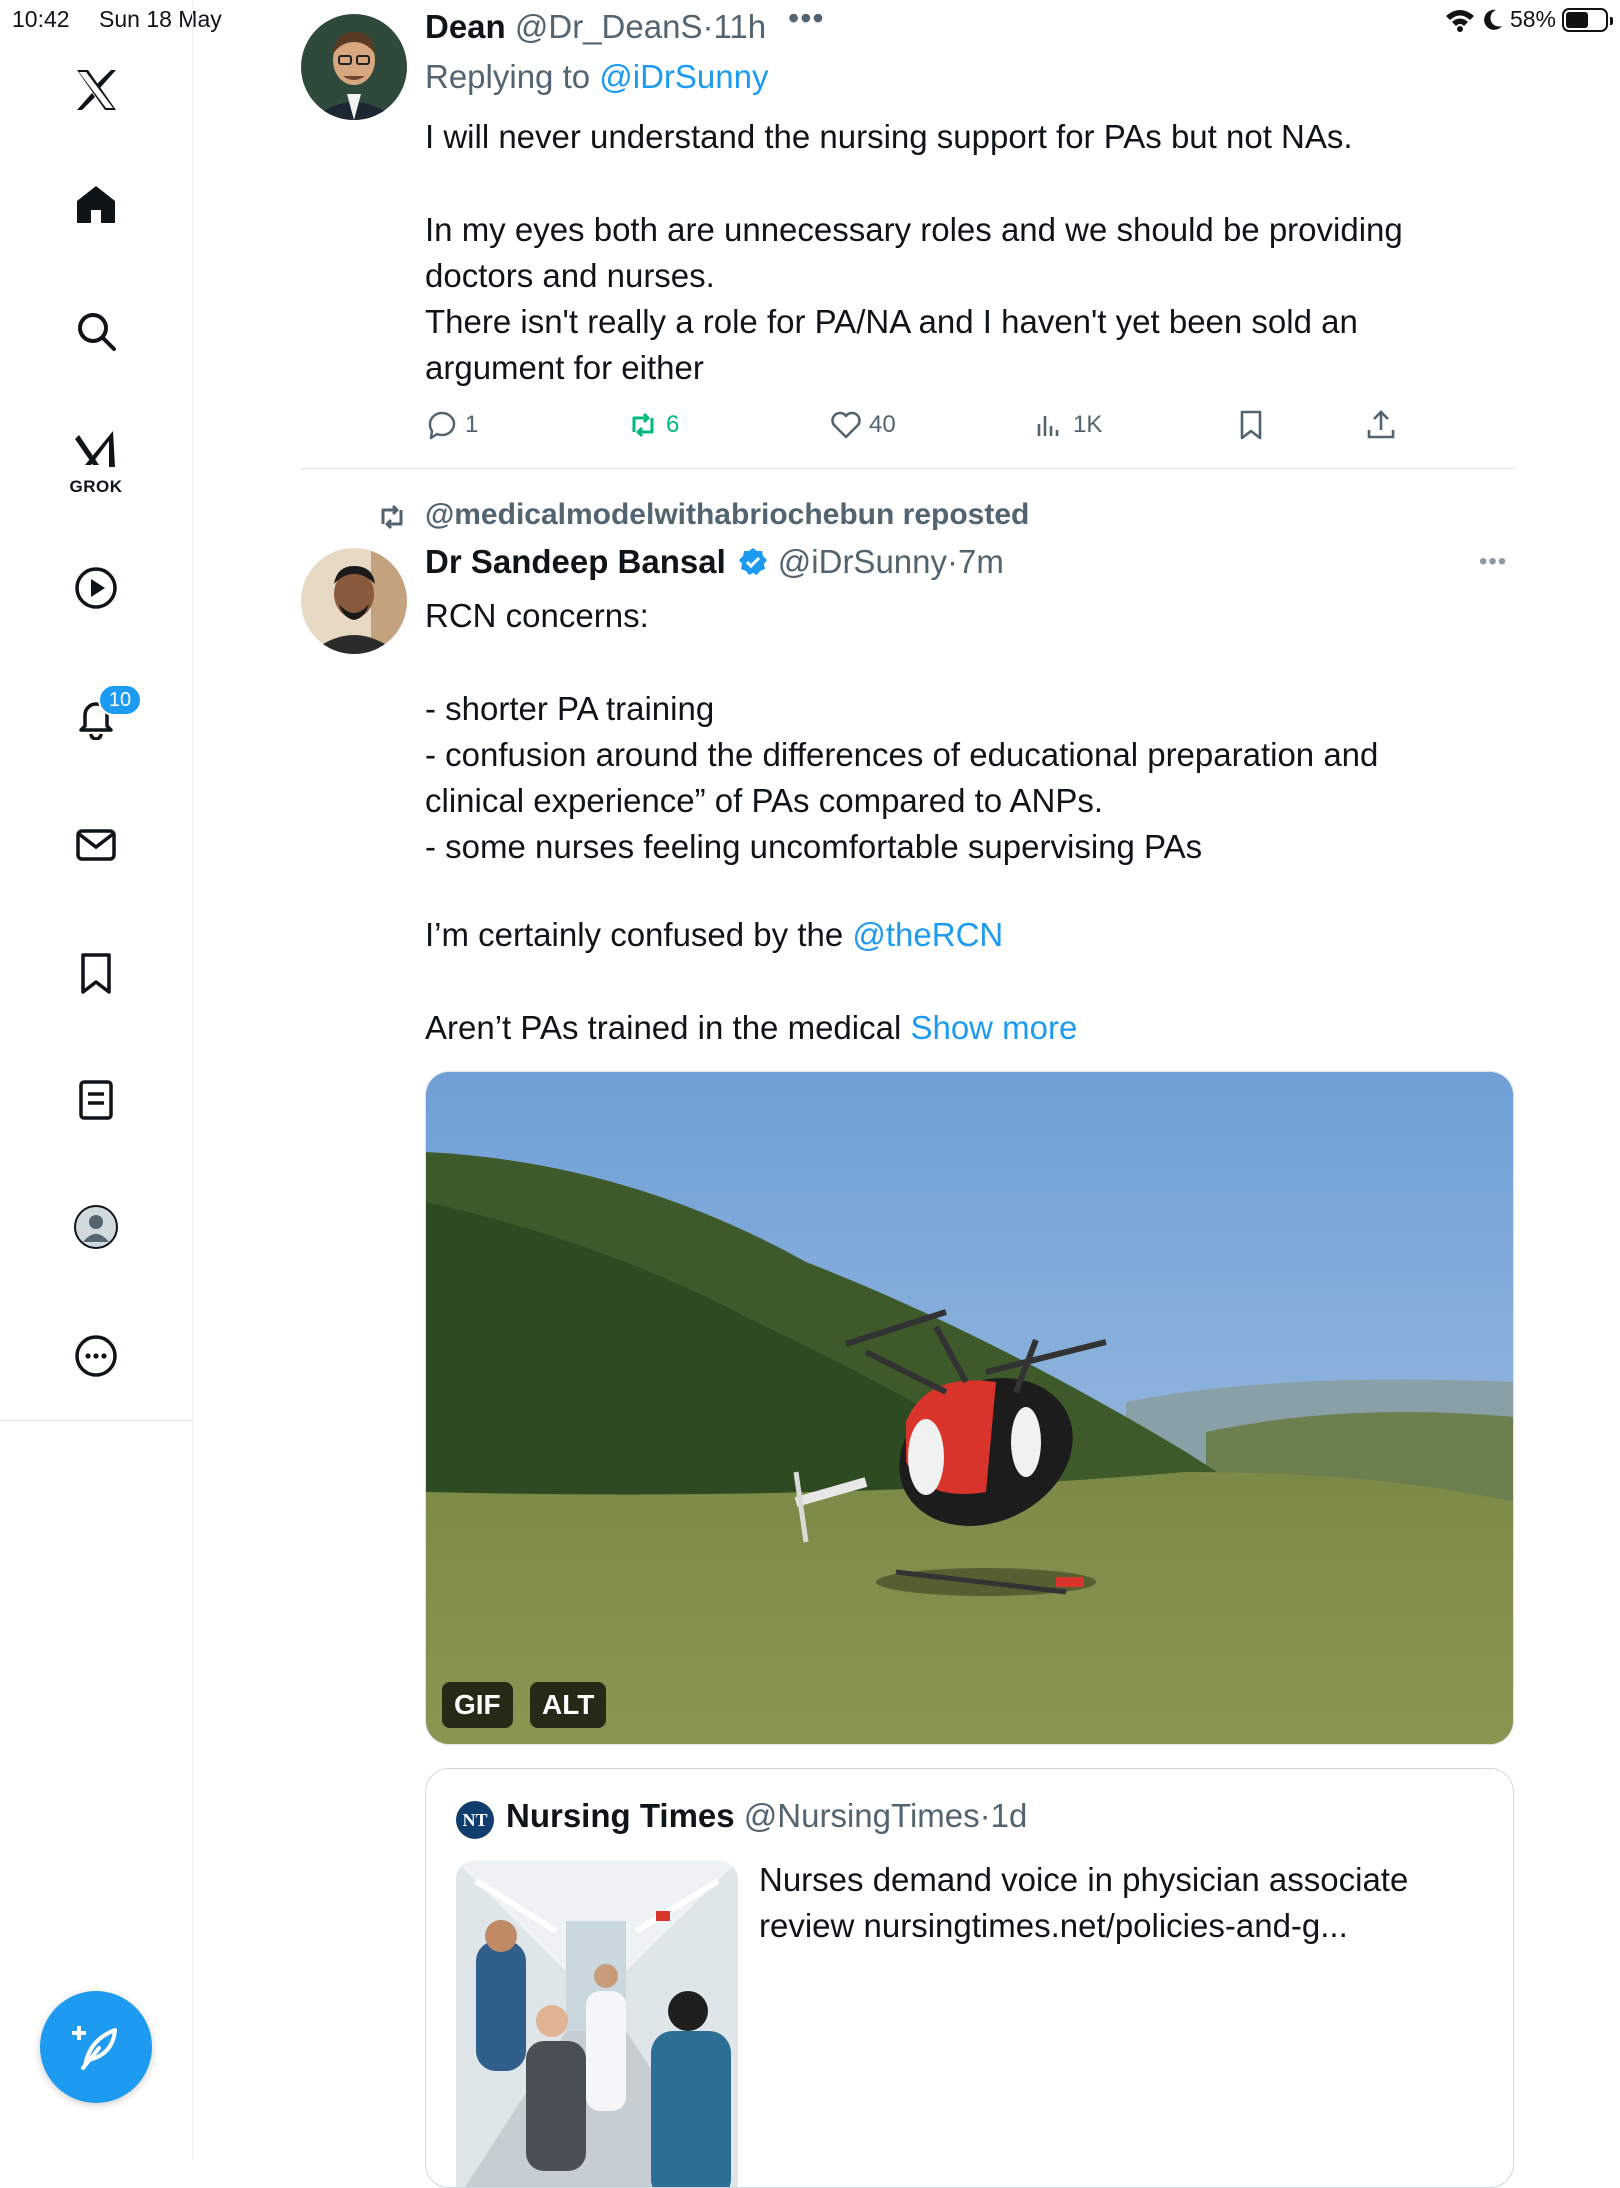  I want to click on quote-author-handle: @NursingTimes, so click(862, 1815).